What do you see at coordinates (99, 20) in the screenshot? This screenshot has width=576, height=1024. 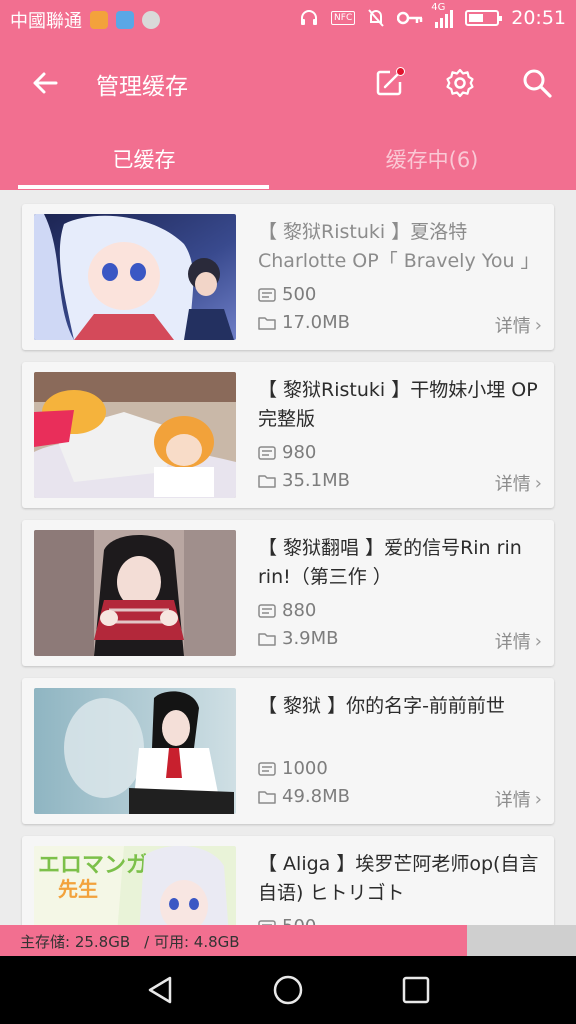 I see `weibo-notification-icon` at bounding box center [99, 20].